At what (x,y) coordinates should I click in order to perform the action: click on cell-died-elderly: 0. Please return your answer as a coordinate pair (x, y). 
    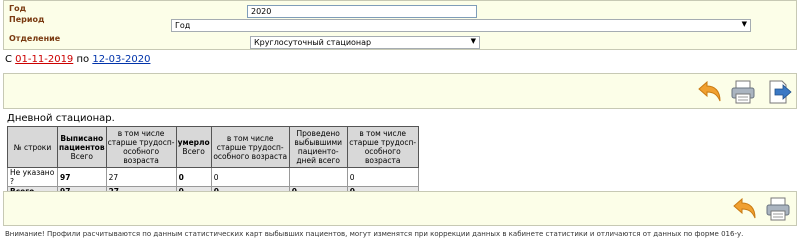
    Looking at the image, I should click on (250, 177).